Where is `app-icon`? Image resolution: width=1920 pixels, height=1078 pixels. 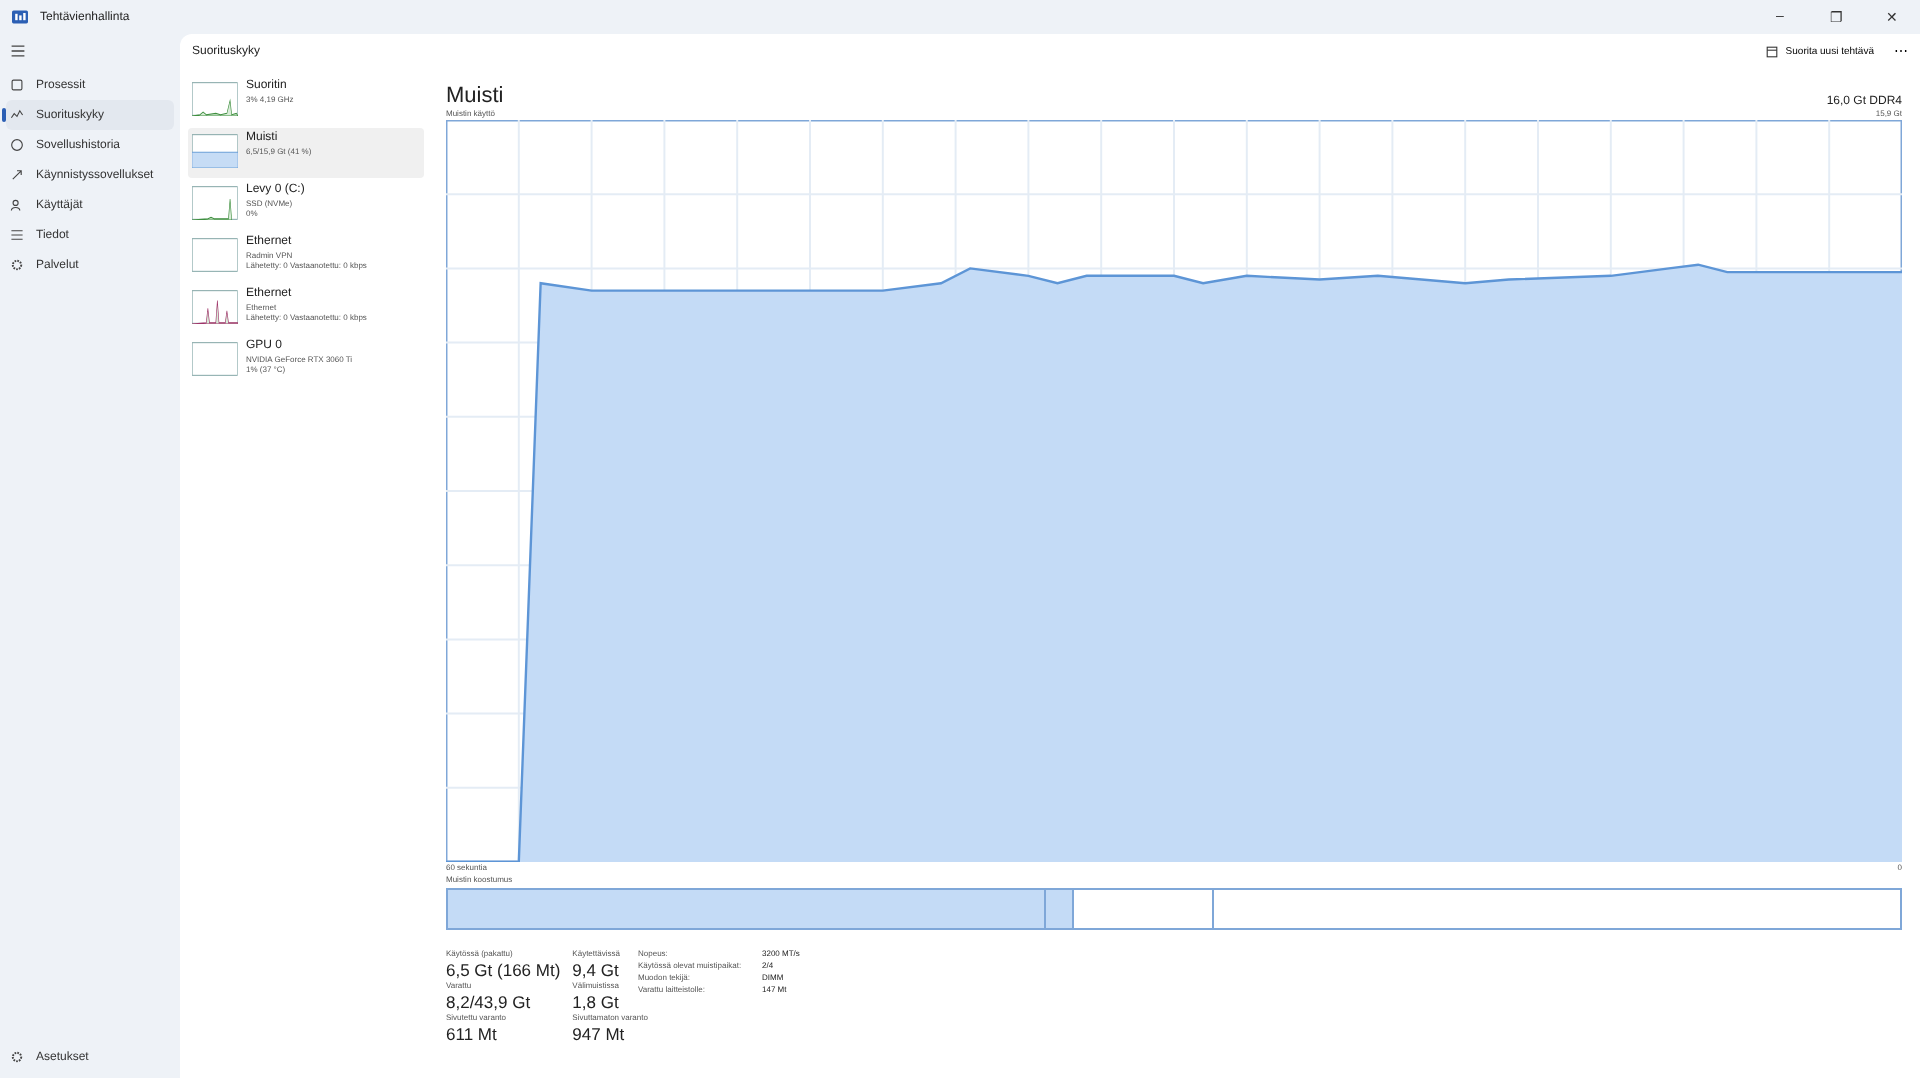 app-icon is located at coordinates (20, 17).